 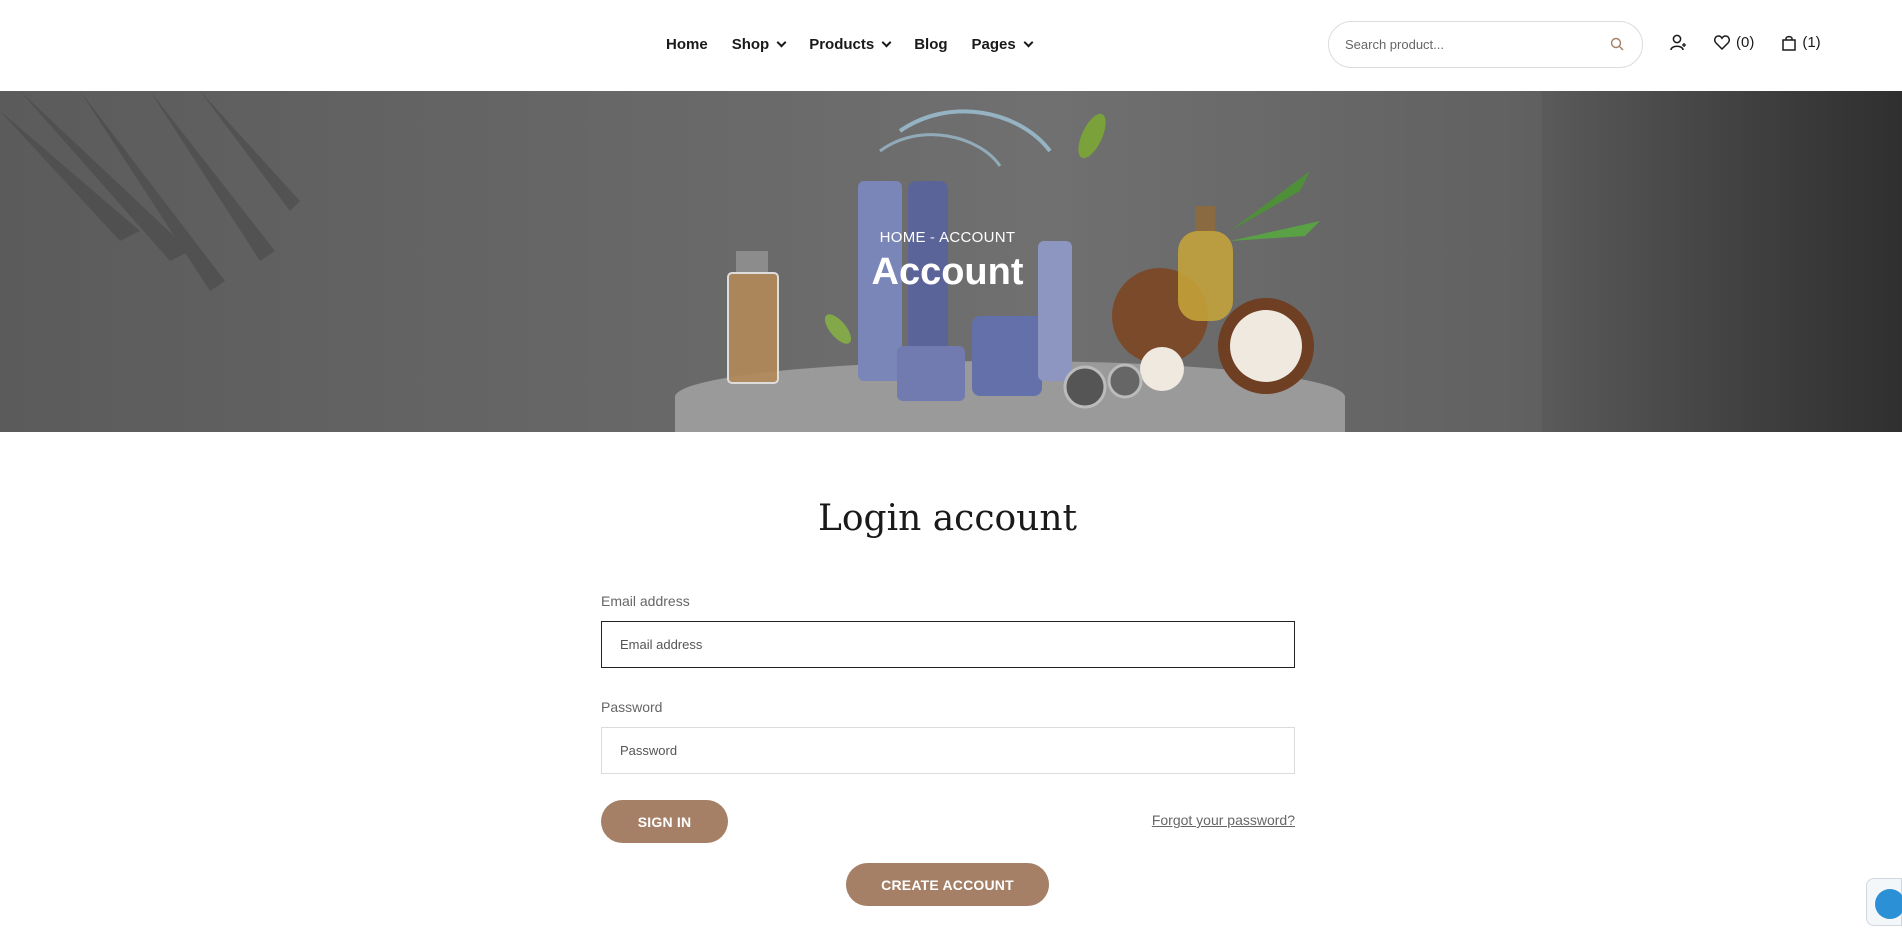 I want to click on nav-products: Products, so click(x=850, y=44).